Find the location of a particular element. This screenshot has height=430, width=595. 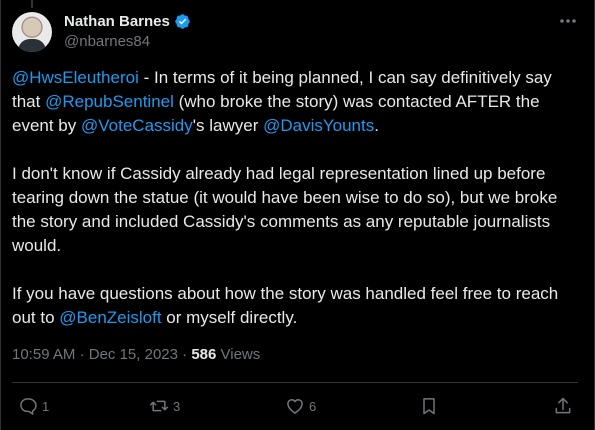

author-name: Nathan Barnes is located at coordinates (117, 21).